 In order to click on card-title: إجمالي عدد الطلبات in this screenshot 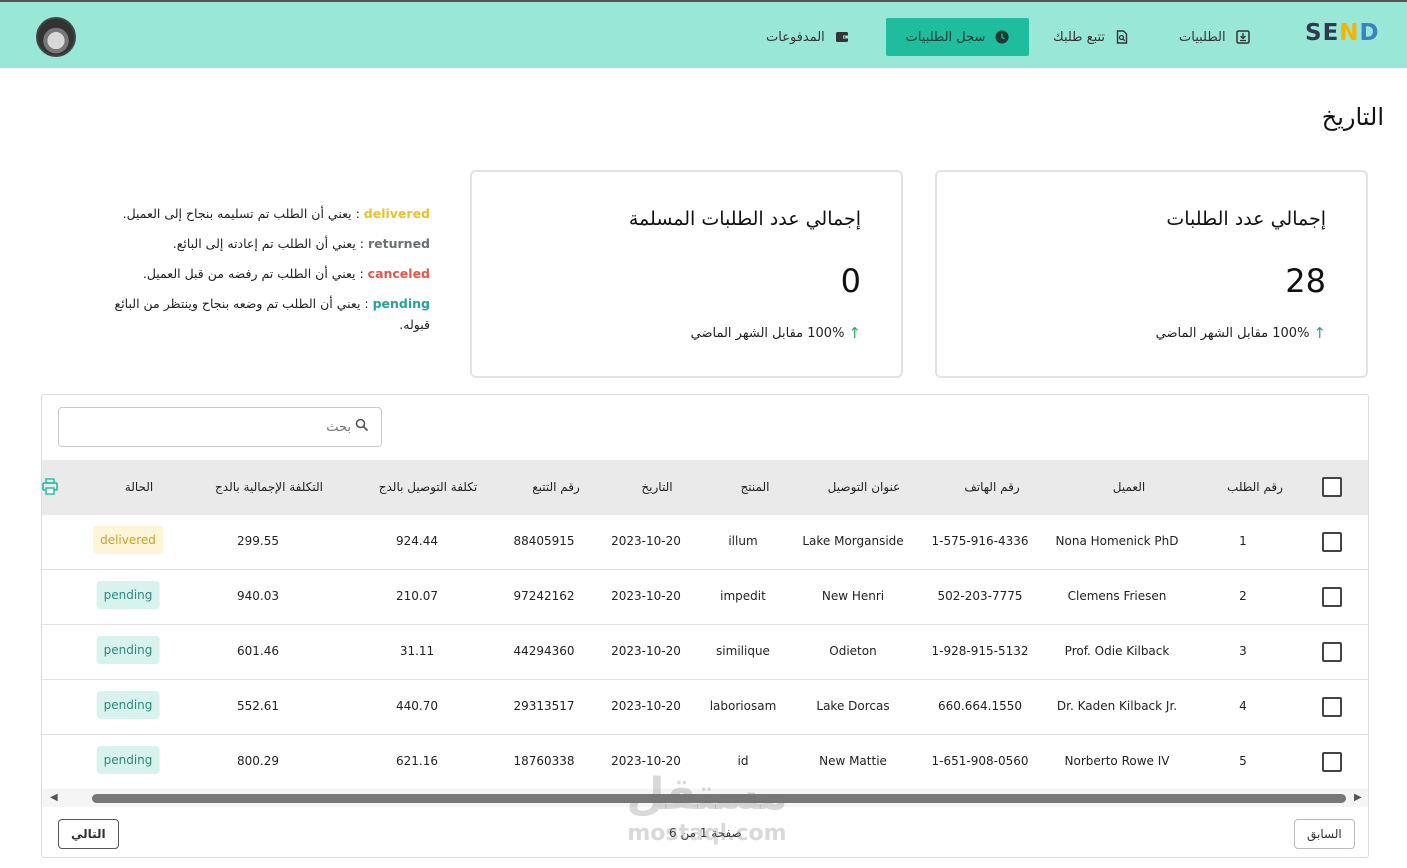, I will do `click(1246, 219)`.